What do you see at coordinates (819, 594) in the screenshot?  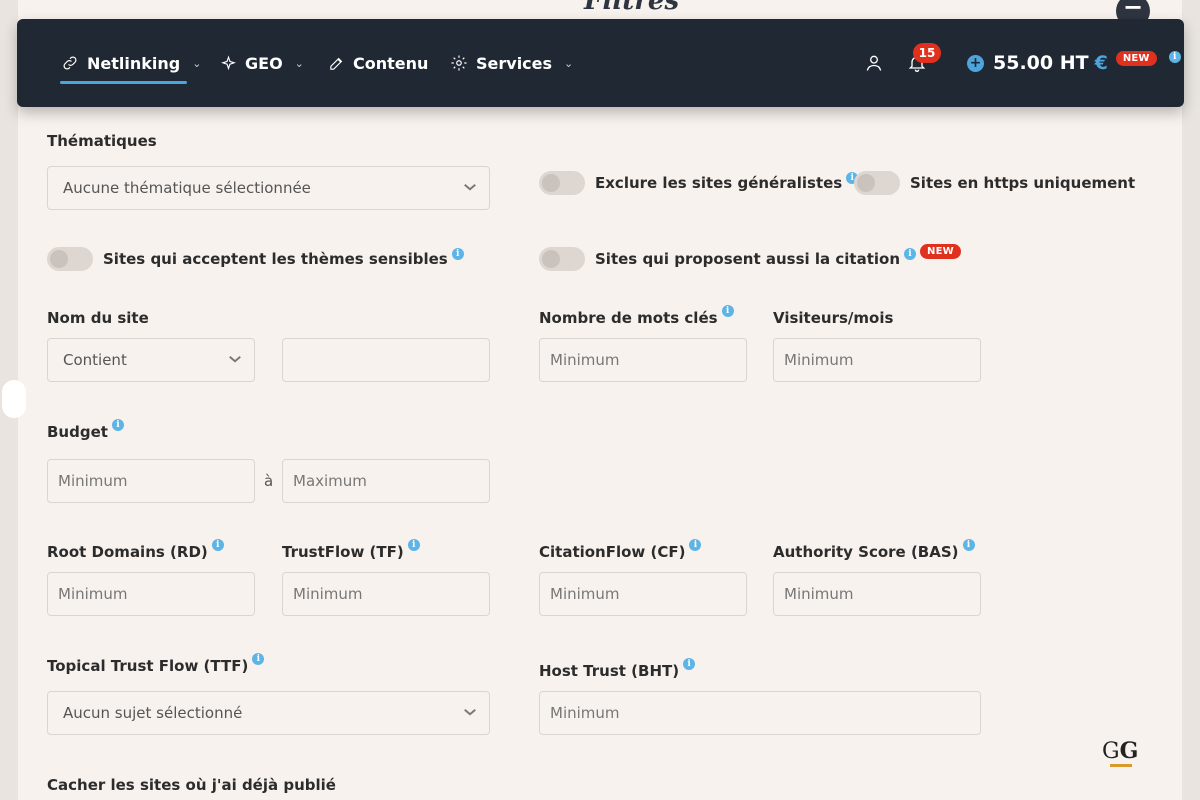 I see `bas-placeholder: Minimum` at bounding box center [819, 594].